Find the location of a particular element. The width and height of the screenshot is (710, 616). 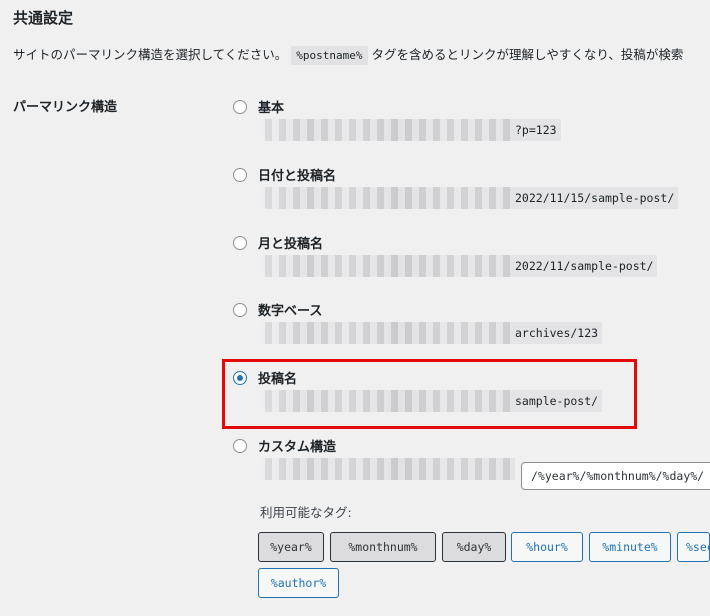

custom-structure-input is located at coordinates (615, 476).